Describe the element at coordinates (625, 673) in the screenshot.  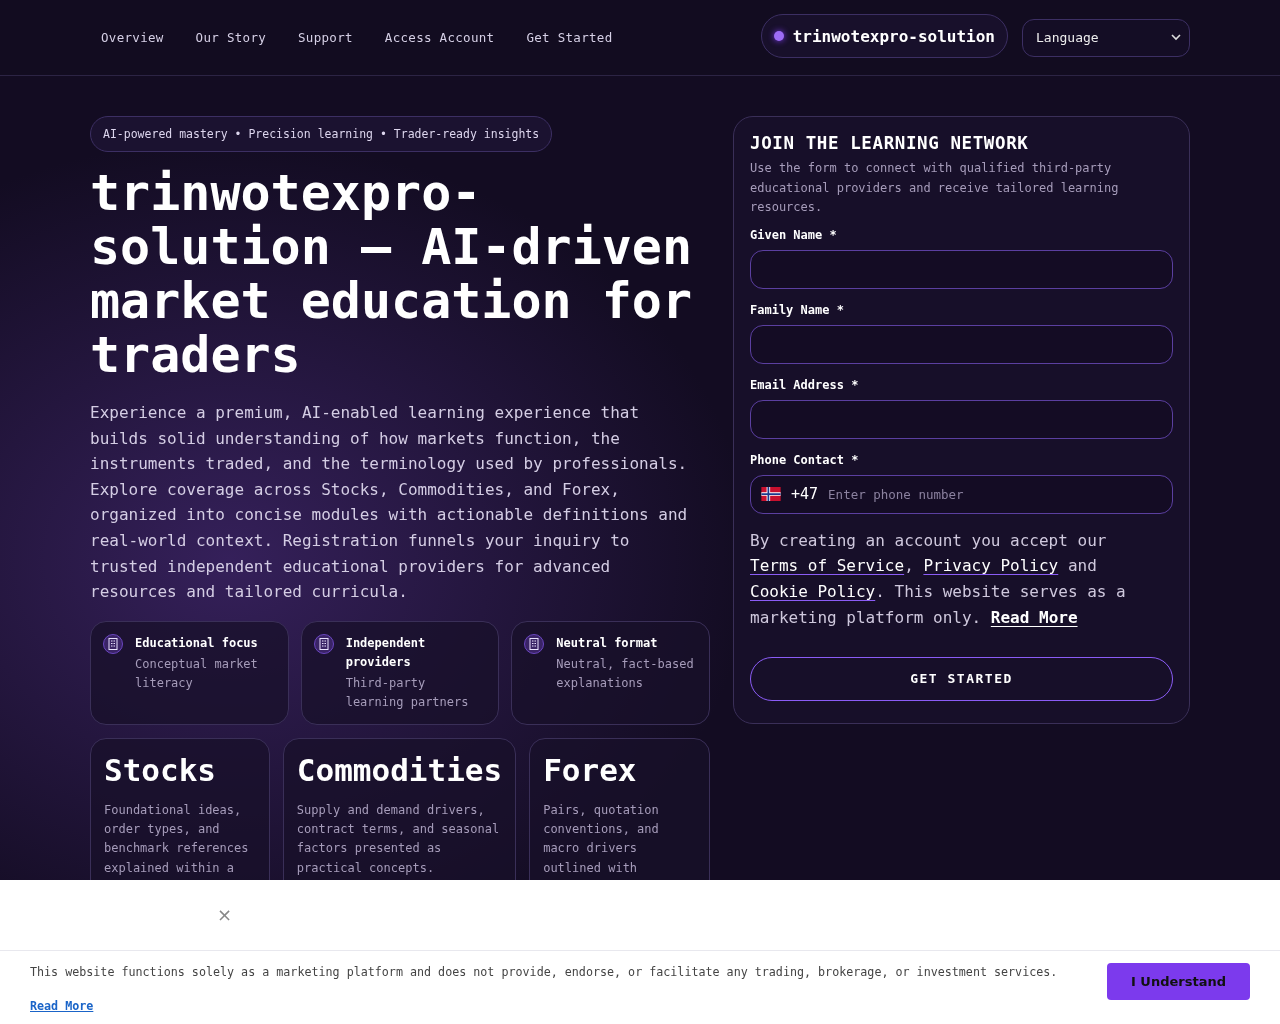
I see `feature-text: Neutral, fact-based explanations` at that location.